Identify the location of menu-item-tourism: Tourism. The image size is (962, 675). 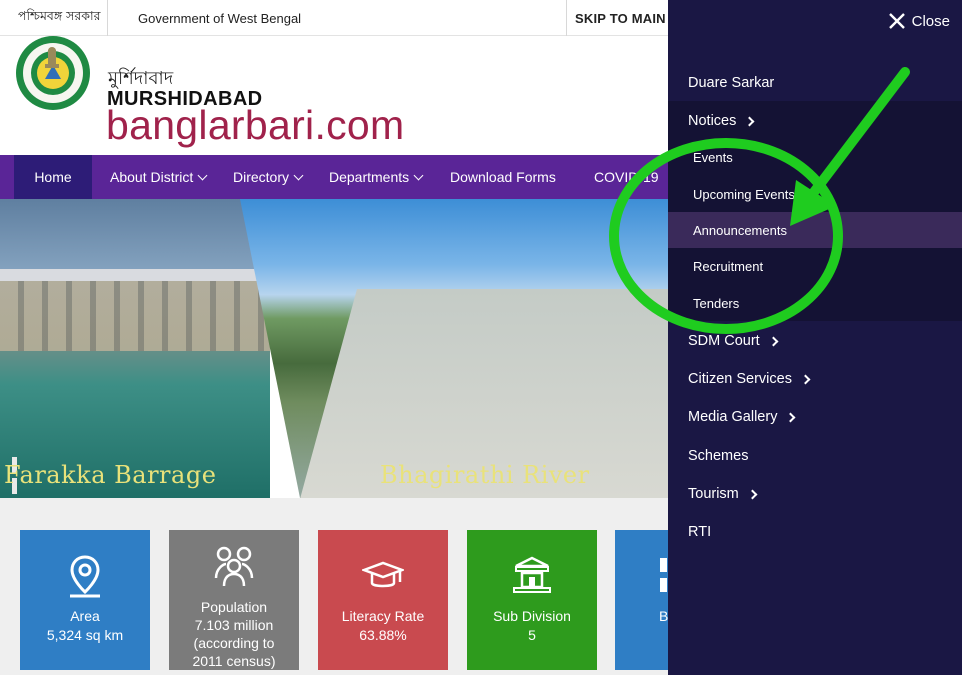
(815, 494).